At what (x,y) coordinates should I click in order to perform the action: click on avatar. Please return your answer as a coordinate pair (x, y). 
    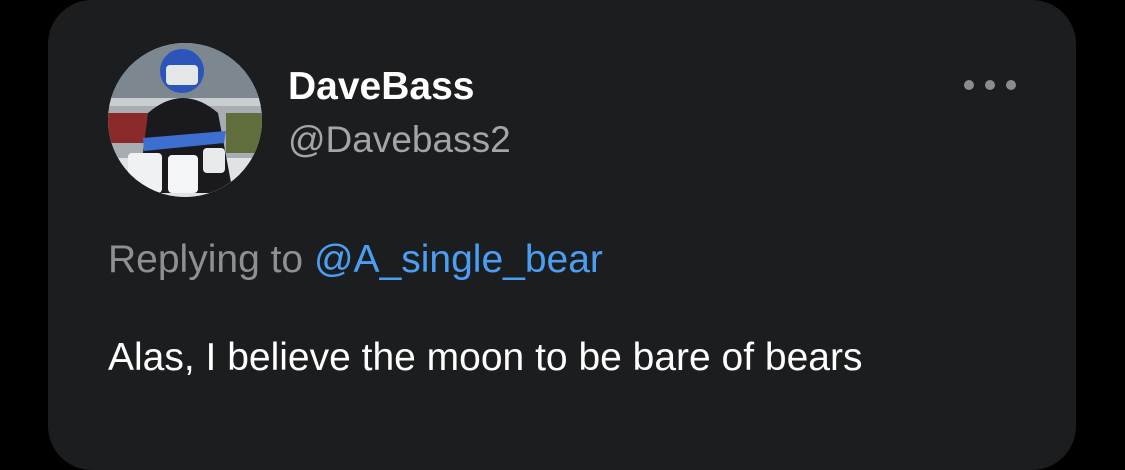
    Looking at the image, I should click on (185, 120).